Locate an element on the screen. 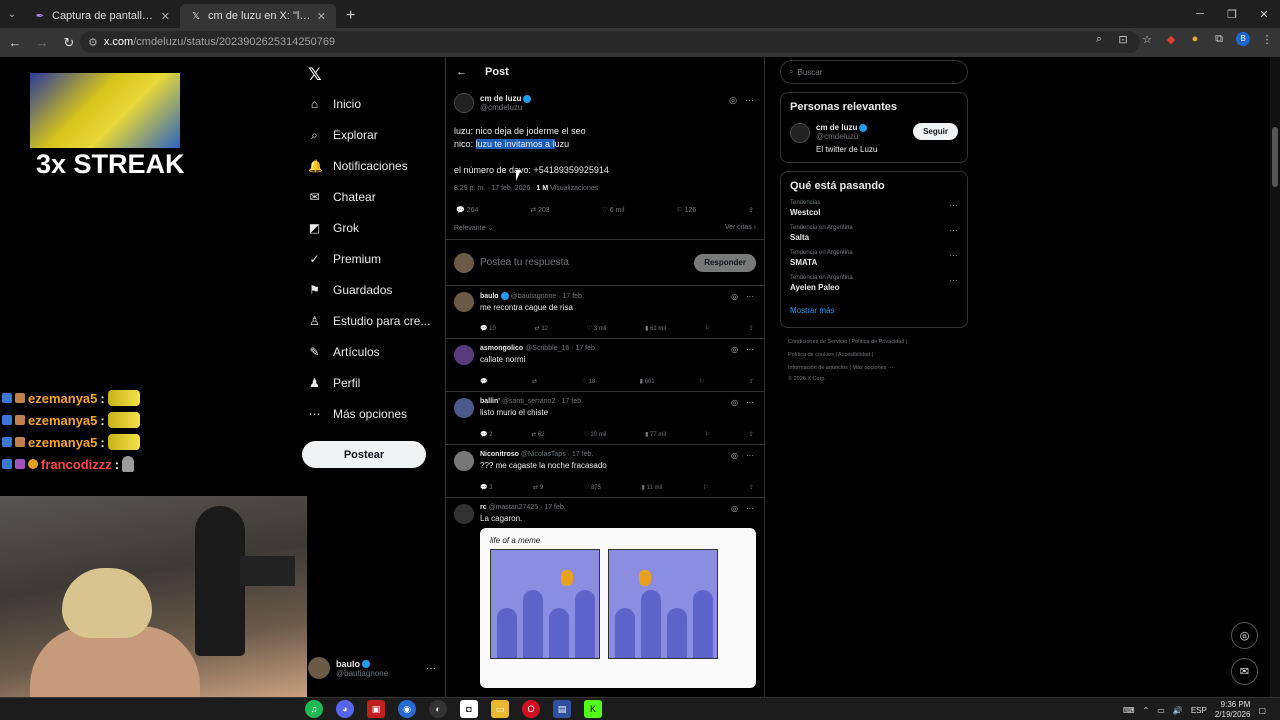 The image size is (1280, 720). puzzle-icon: ⧉ is located at coordinates (1219, 39).